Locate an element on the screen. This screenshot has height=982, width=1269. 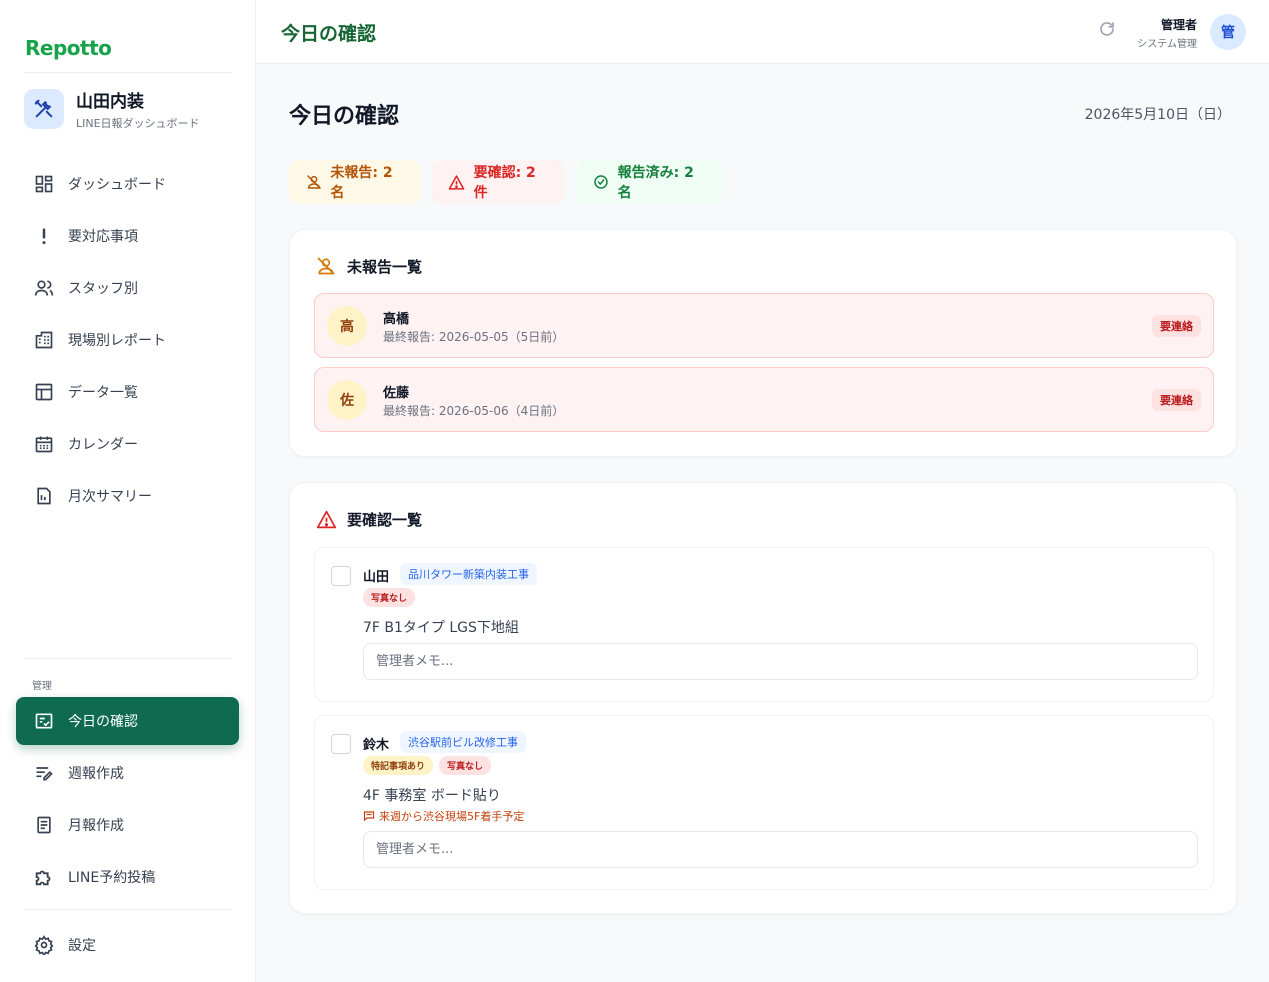
stat-unreported: 未報告: 2名 is located at coordinates (354, 182).